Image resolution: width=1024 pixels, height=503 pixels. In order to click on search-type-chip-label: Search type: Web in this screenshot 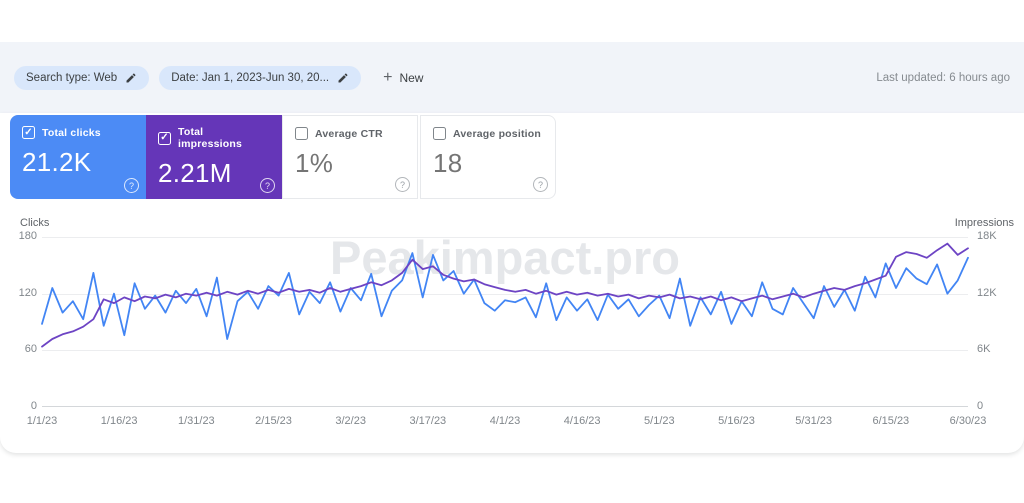, I will do `click(72, 77)`.